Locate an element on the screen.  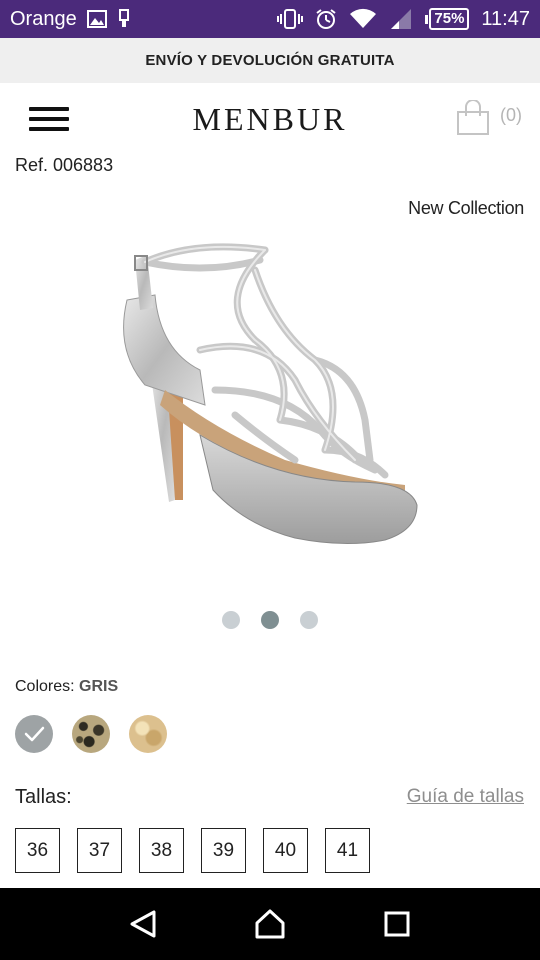
colors-label: Colores: GRIS is located at coordinates (66, 687).